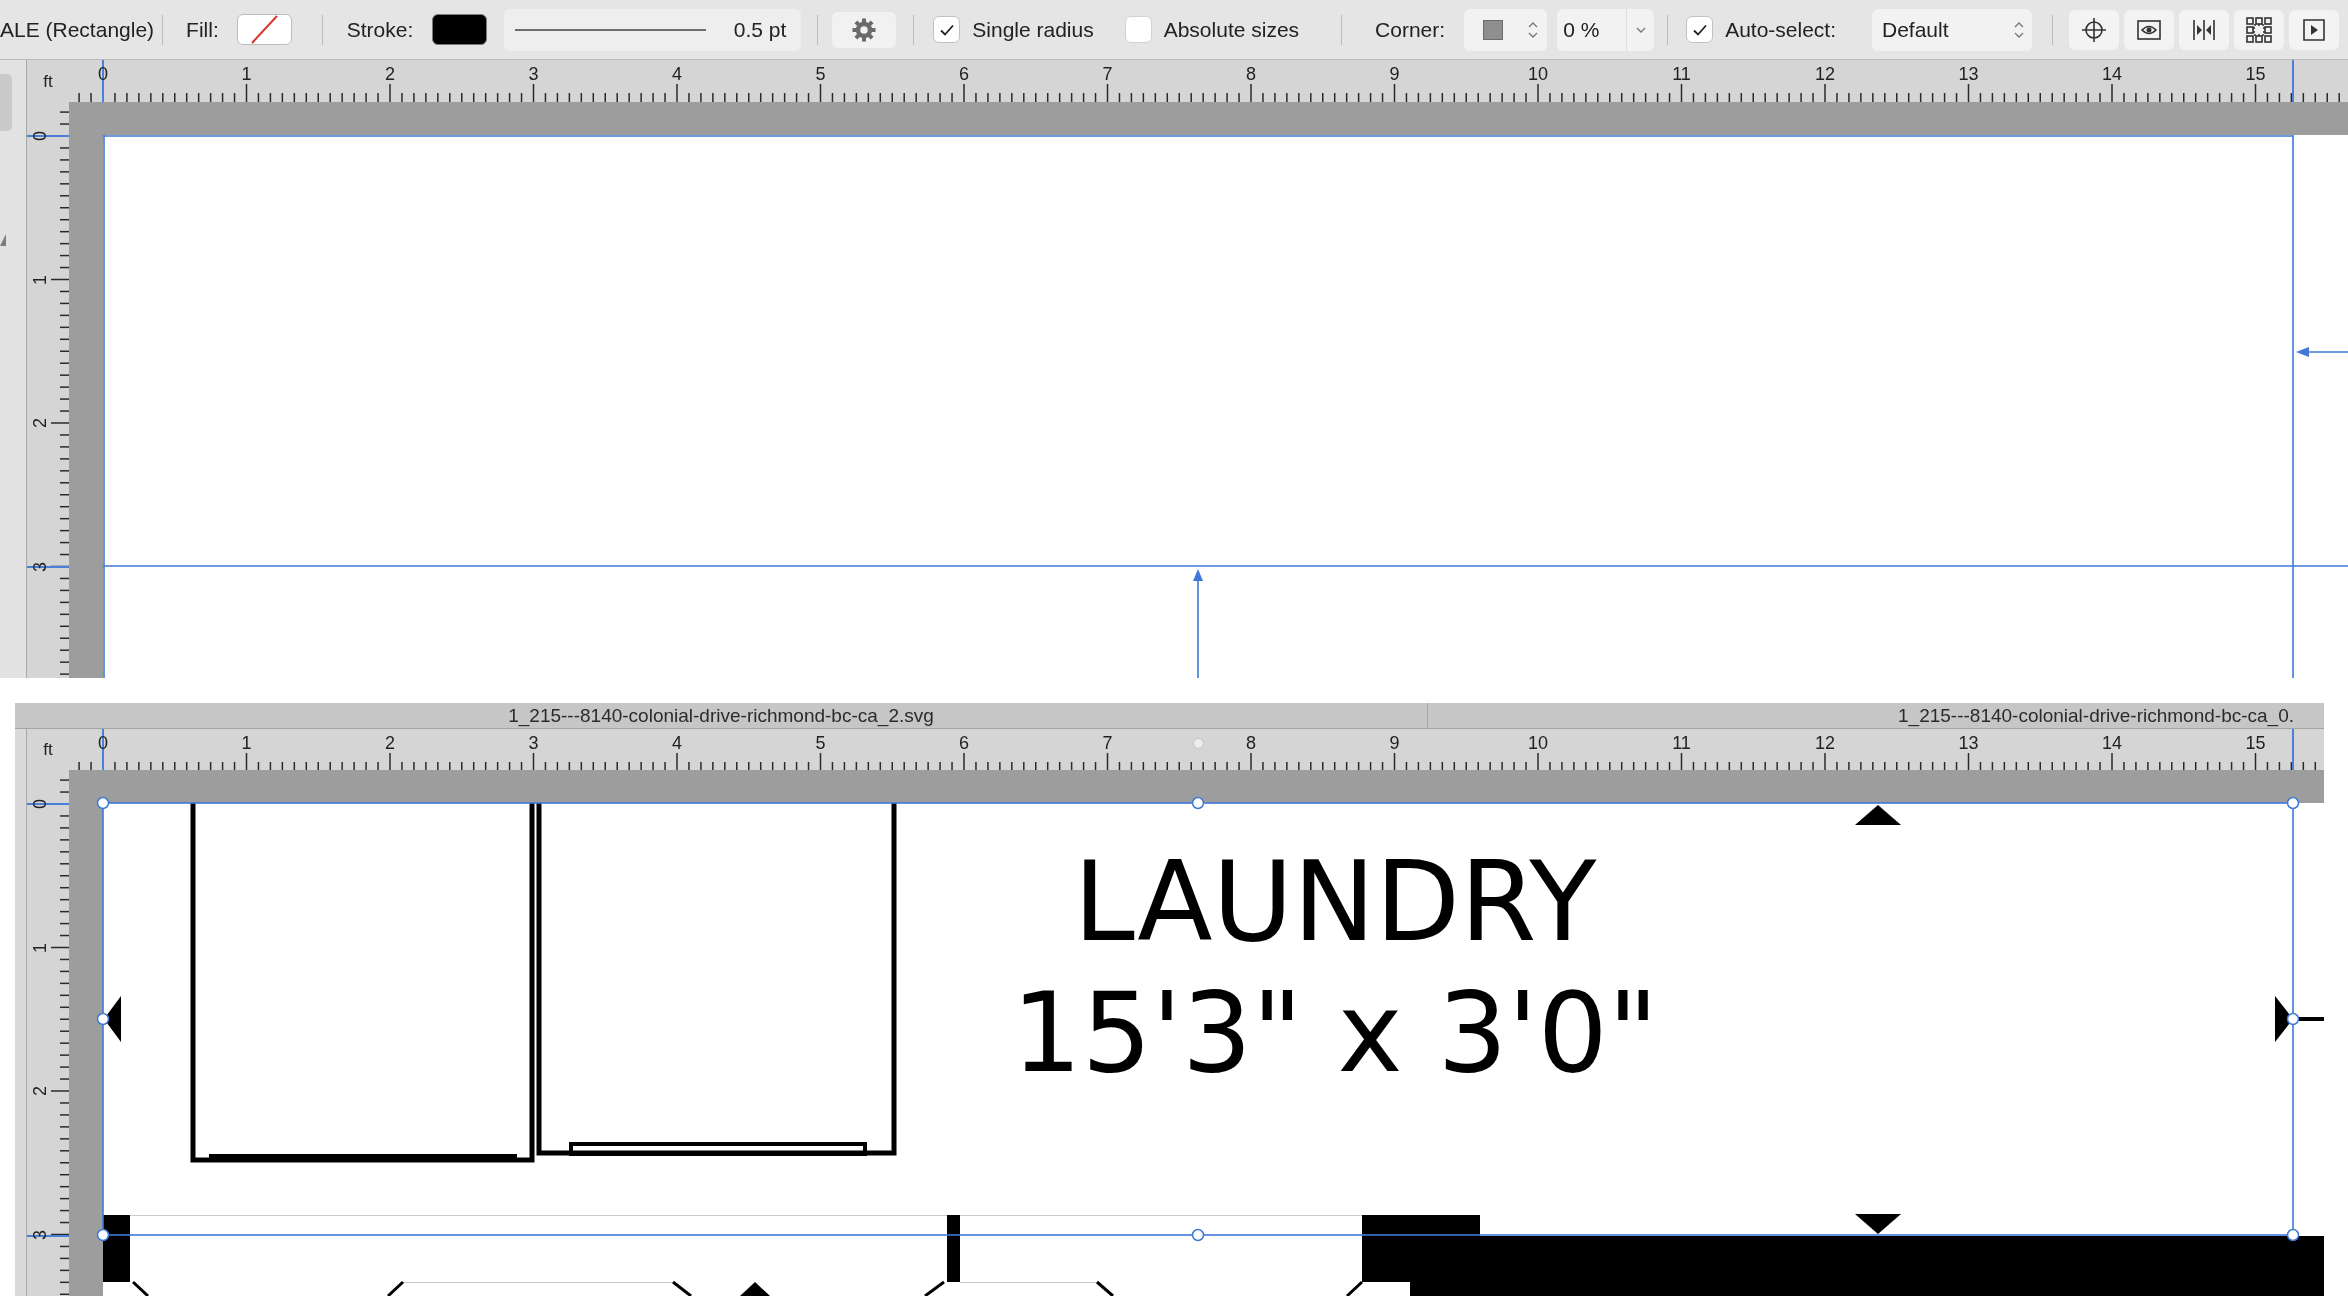 This screenshot has height=1296, width=2348. What do you see at coordinates (1606, 29) in the screenshot?
I see `corner-radius-field: 0 %` at bounding box center [1606, 29].